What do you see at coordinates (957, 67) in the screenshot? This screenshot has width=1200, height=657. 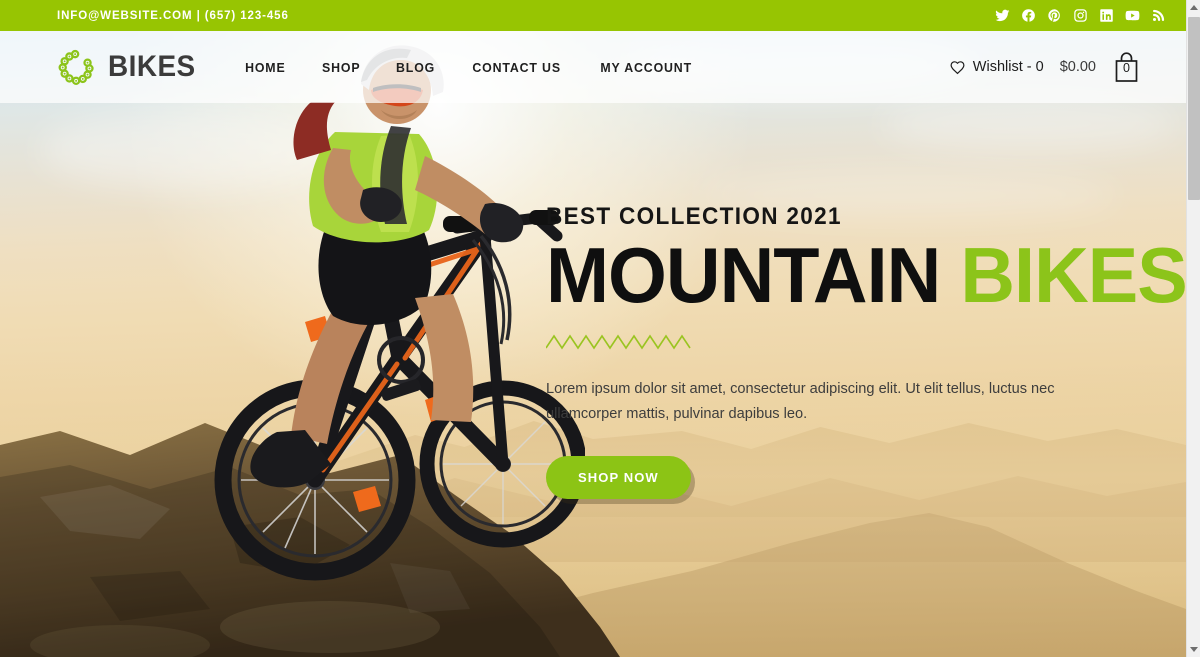 I see `heart-icon` at bounding box center [957, 67].